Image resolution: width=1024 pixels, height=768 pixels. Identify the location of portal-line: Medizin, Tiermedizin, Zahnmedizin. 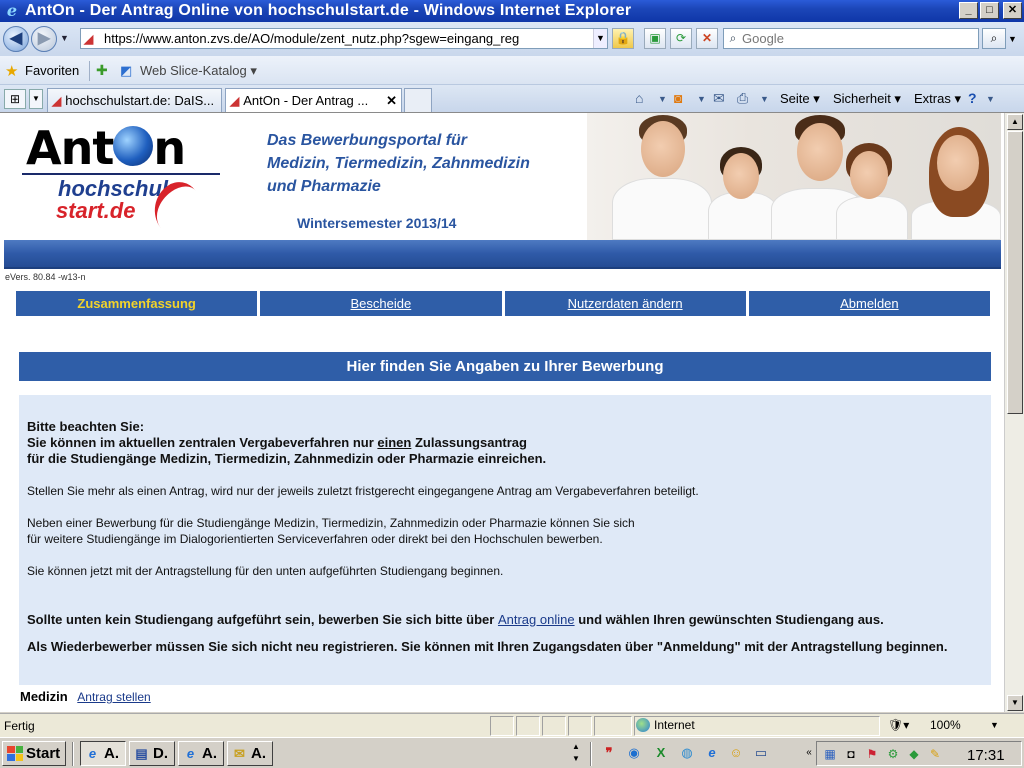
(398, 163).